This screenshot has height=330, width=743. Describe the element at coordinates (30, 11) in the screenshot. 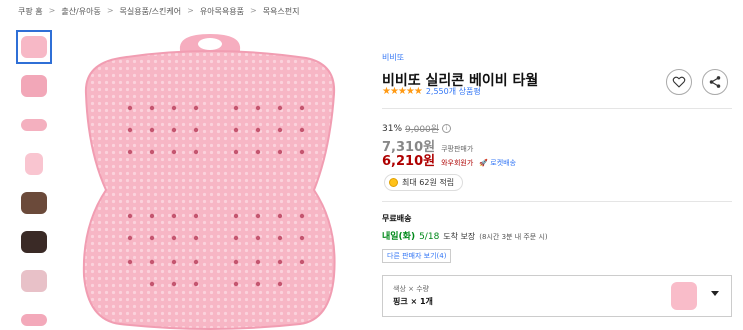

I see `breadcrumb-item: 쿠팡 홈` at that location.